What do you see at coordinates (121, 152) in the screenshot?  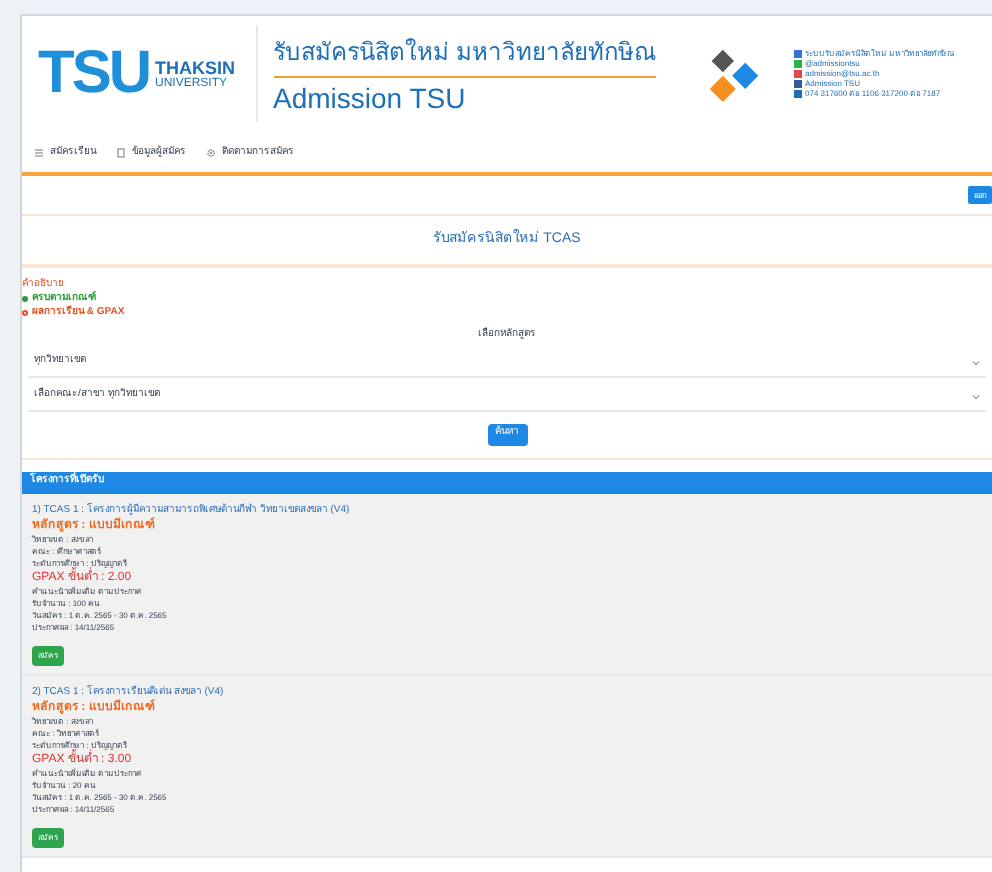 I see `document-icon` at bounding box center [121, 152].